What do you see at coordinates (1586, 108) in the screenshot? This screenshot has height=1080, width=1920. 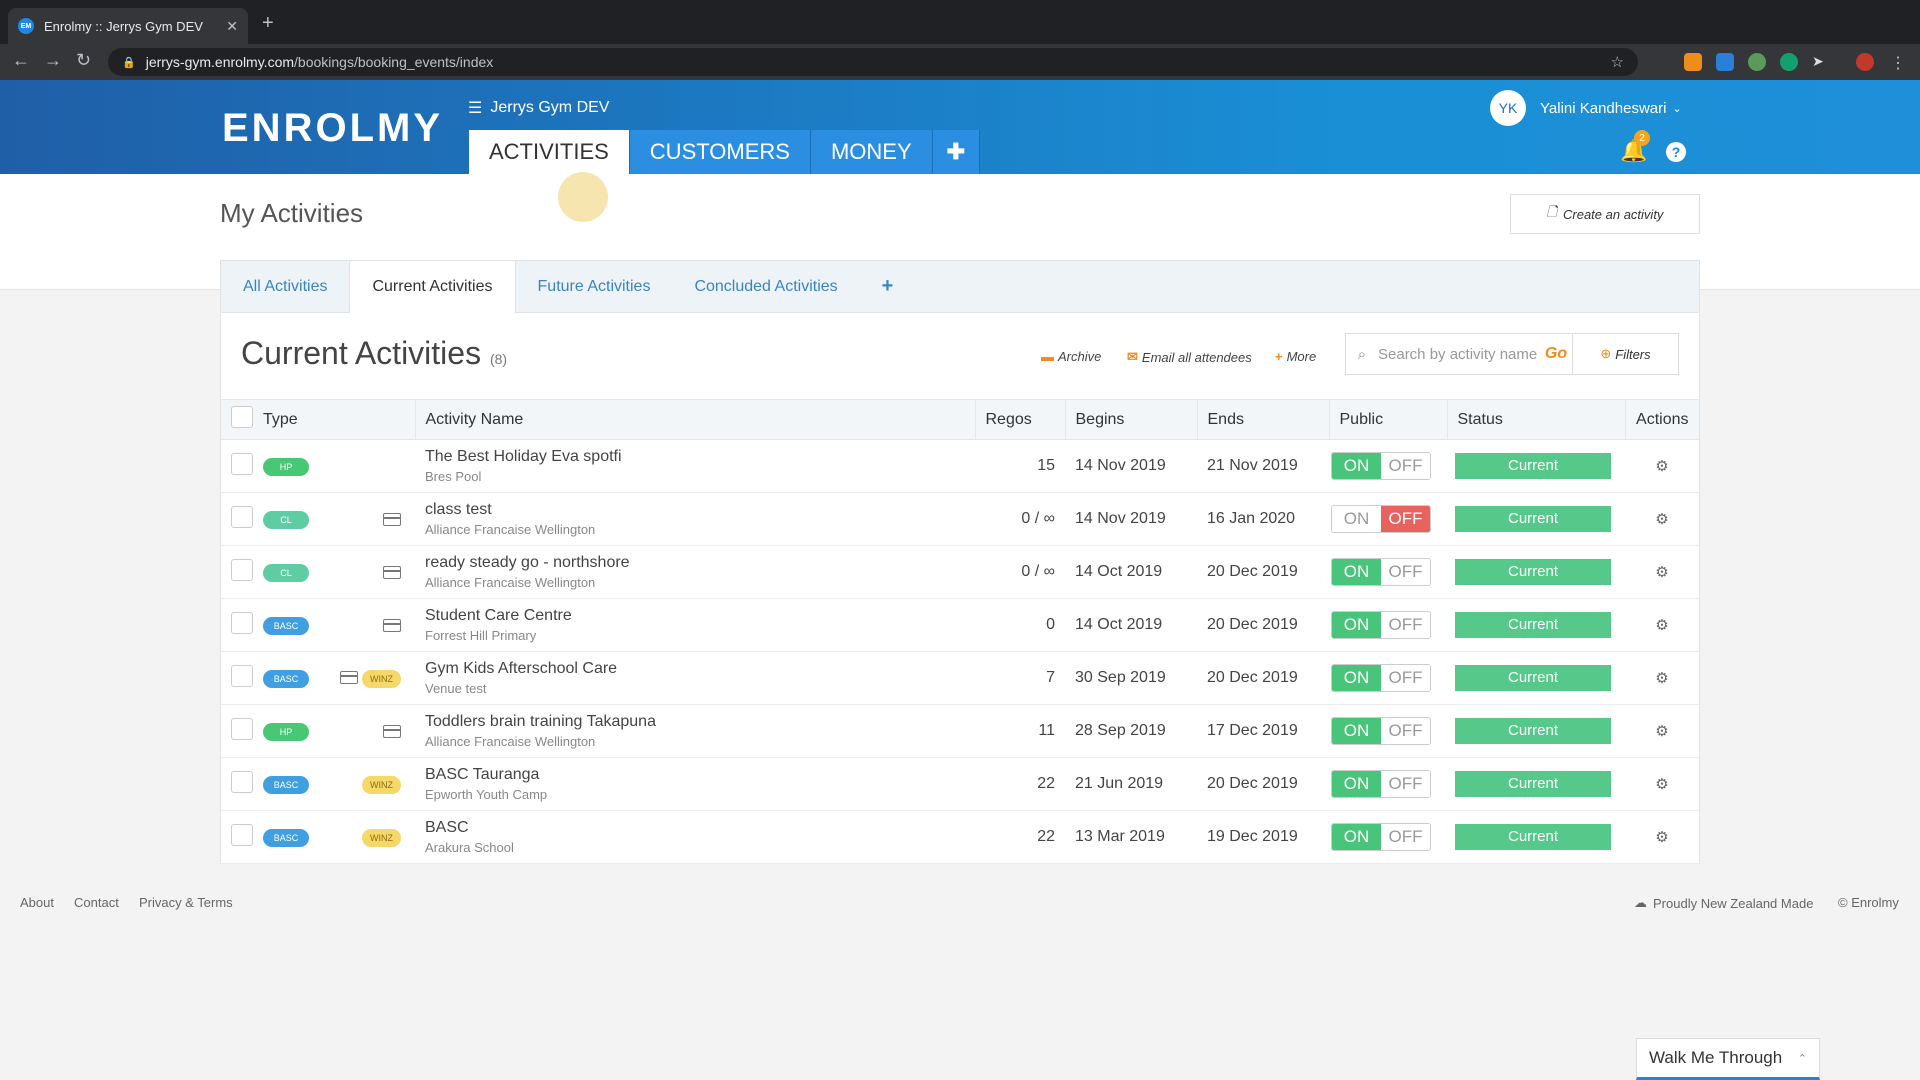 I see `user-menu: YK Yalini Kandheswari ⌄` at bounding box center [1586, 108].